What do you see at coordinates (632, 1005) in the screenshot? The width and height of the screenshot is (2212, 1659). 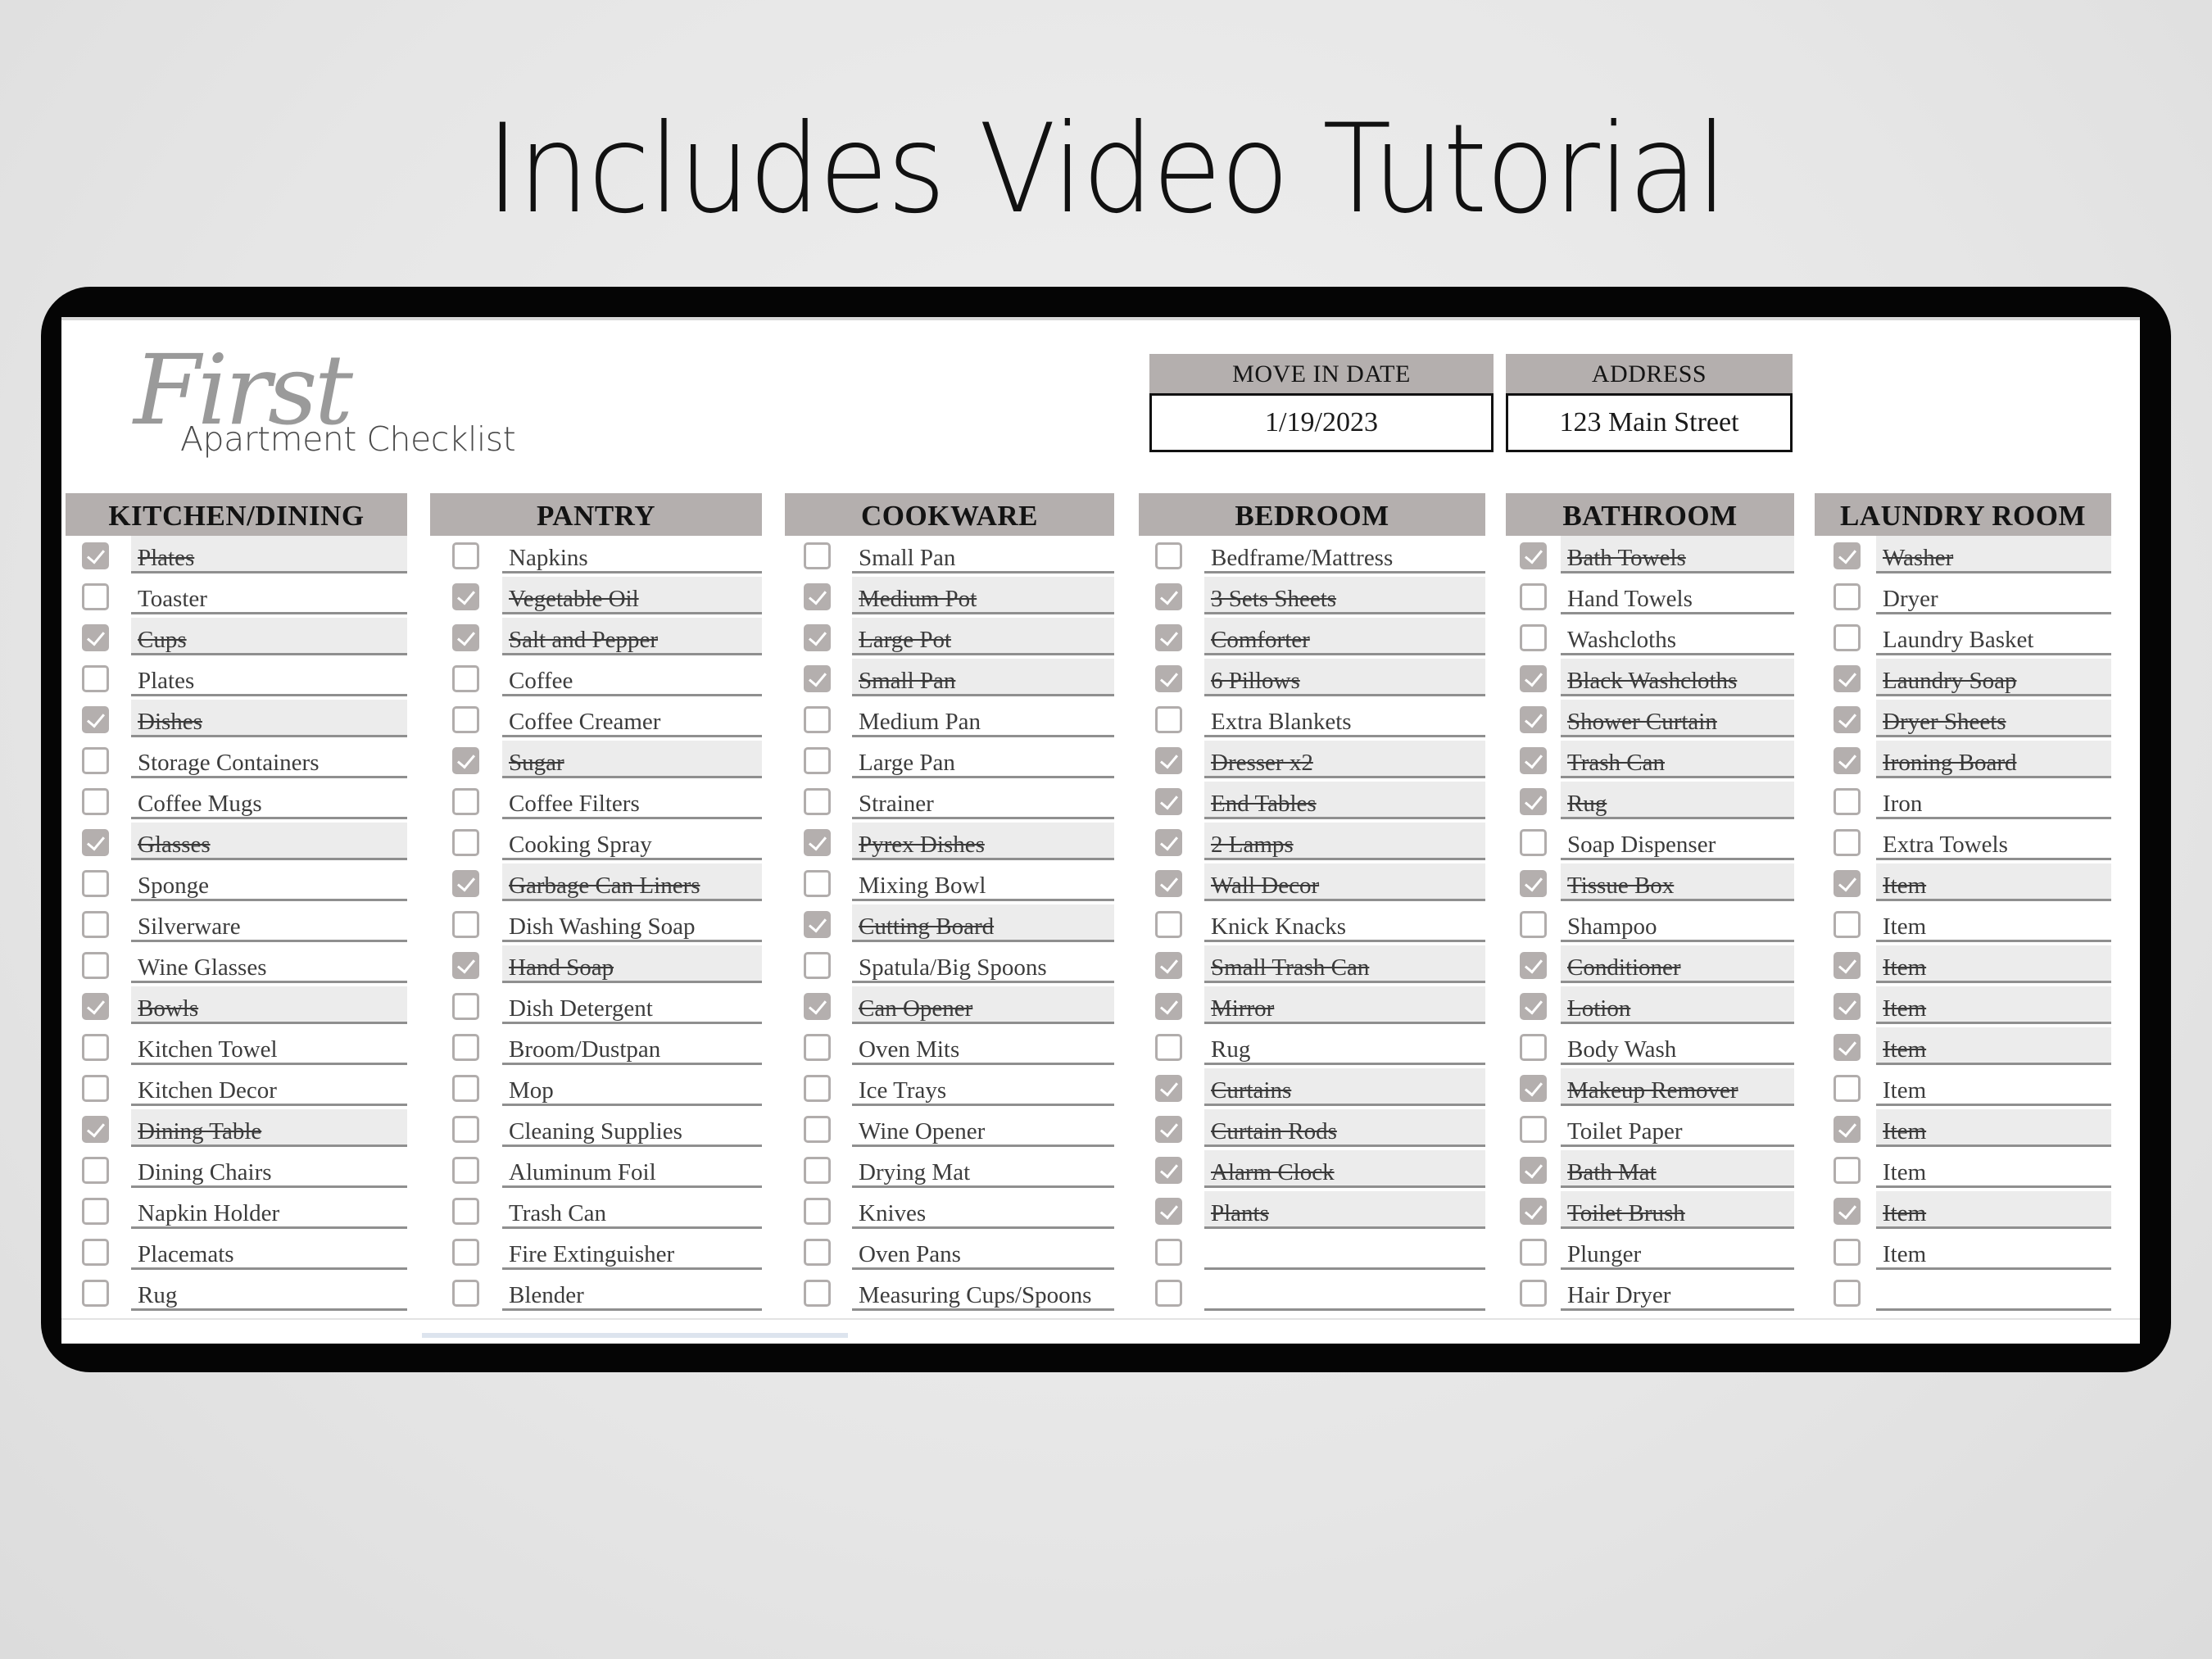 I see `item-label: Dish Detergent` at bounding box center [632, 1005].